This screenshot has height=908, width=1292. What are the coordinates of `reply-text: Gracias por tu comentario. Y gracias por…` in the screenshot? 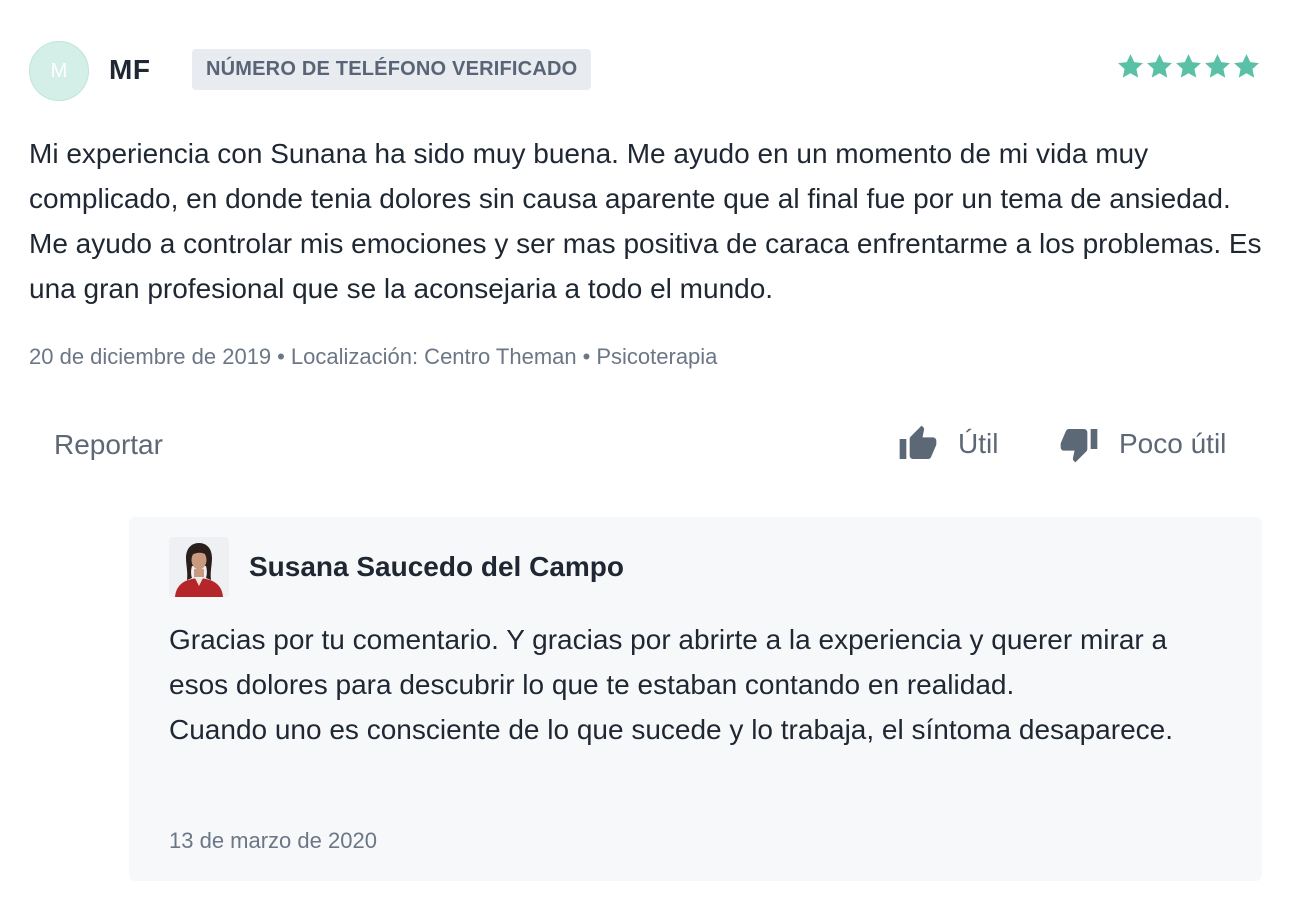 It's located at (699, 684).